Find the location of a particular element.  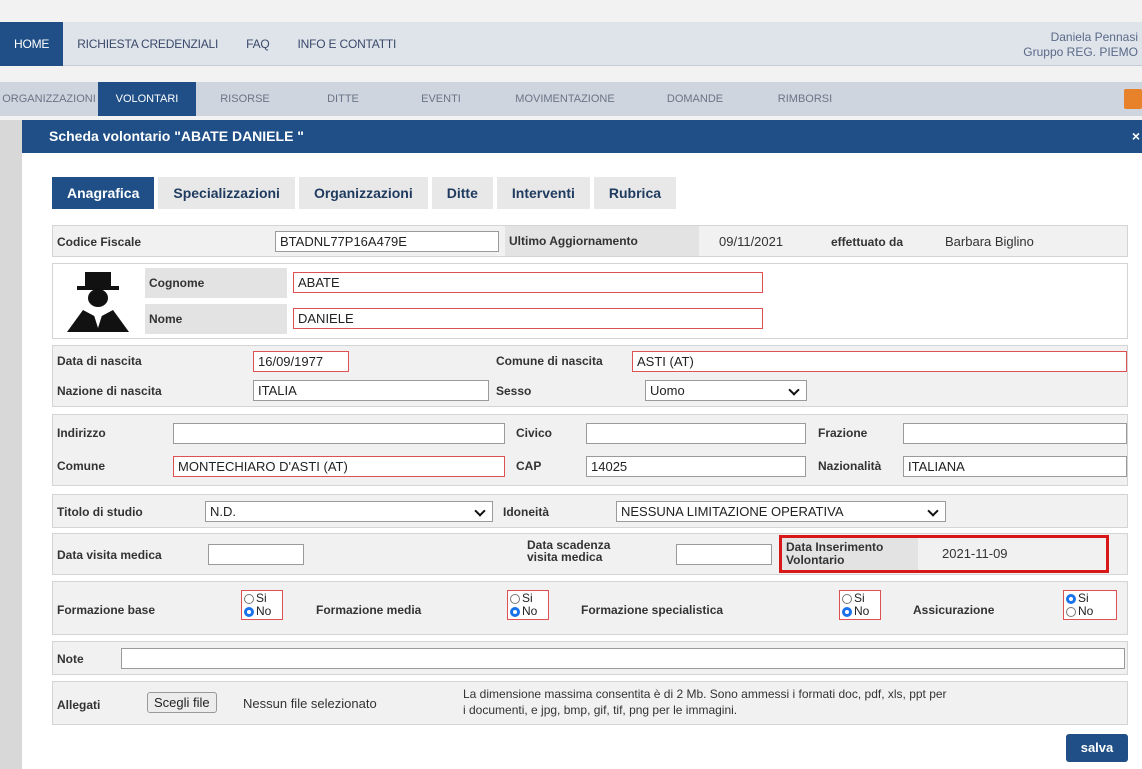

subnav-risorse: RISORSE is located at coordinates (245, 99).